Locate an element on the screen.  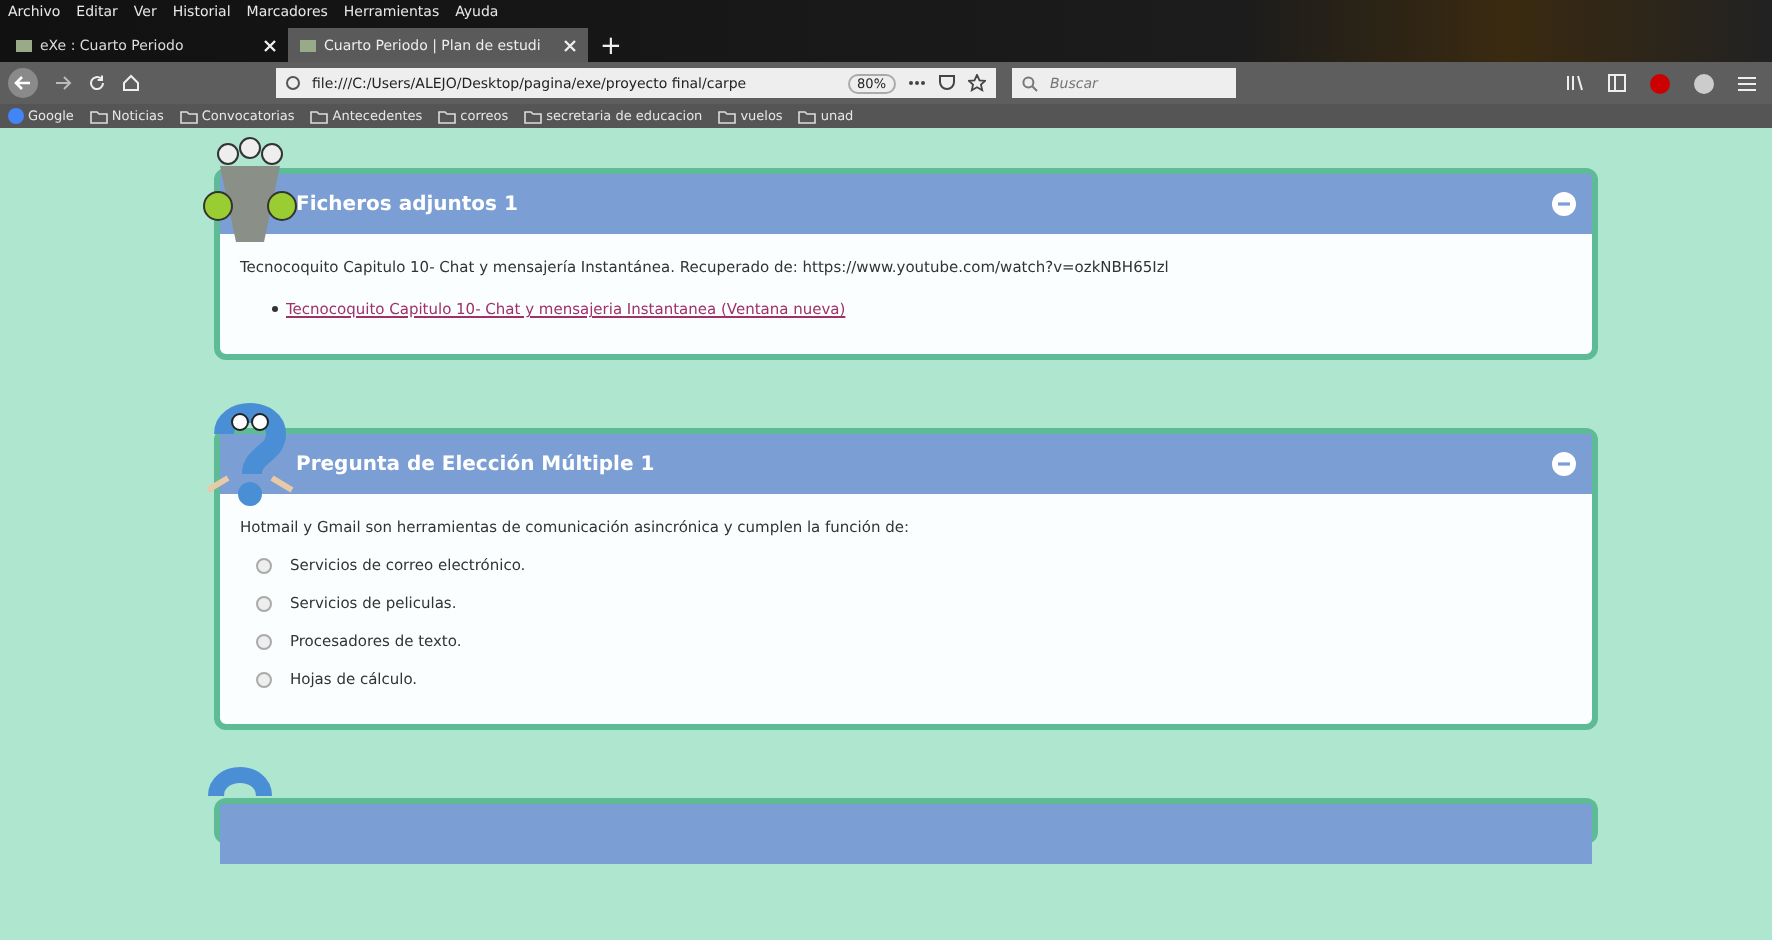
arrow-left-icon is located at coordinates (23, 83).